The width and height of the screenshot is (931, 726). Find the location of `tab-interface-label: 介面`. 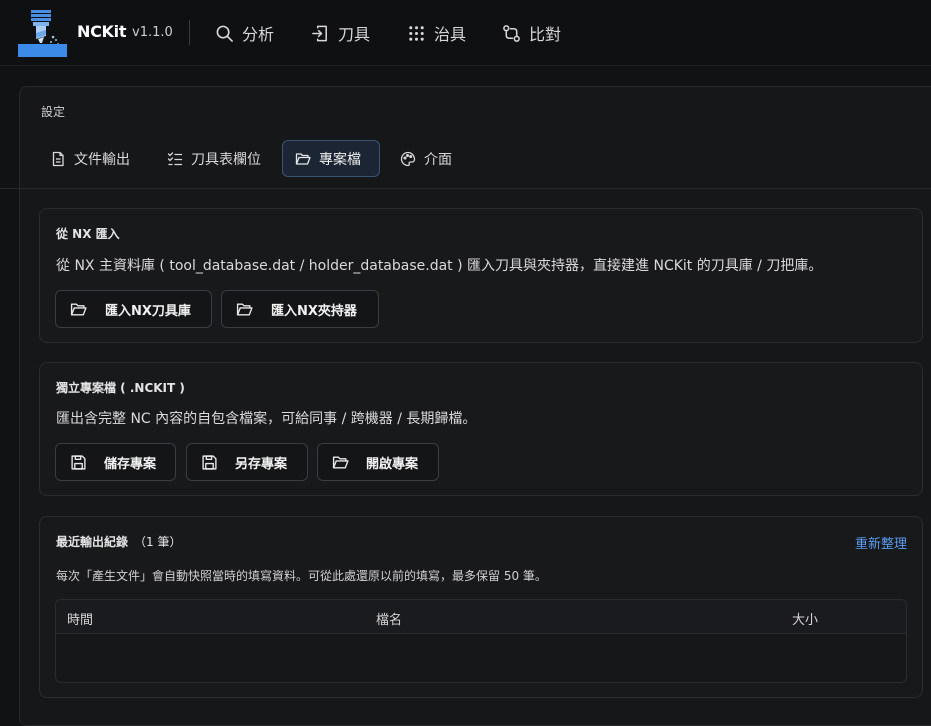

tab-interface-label: 介面 is located at coordinates (438, 159).